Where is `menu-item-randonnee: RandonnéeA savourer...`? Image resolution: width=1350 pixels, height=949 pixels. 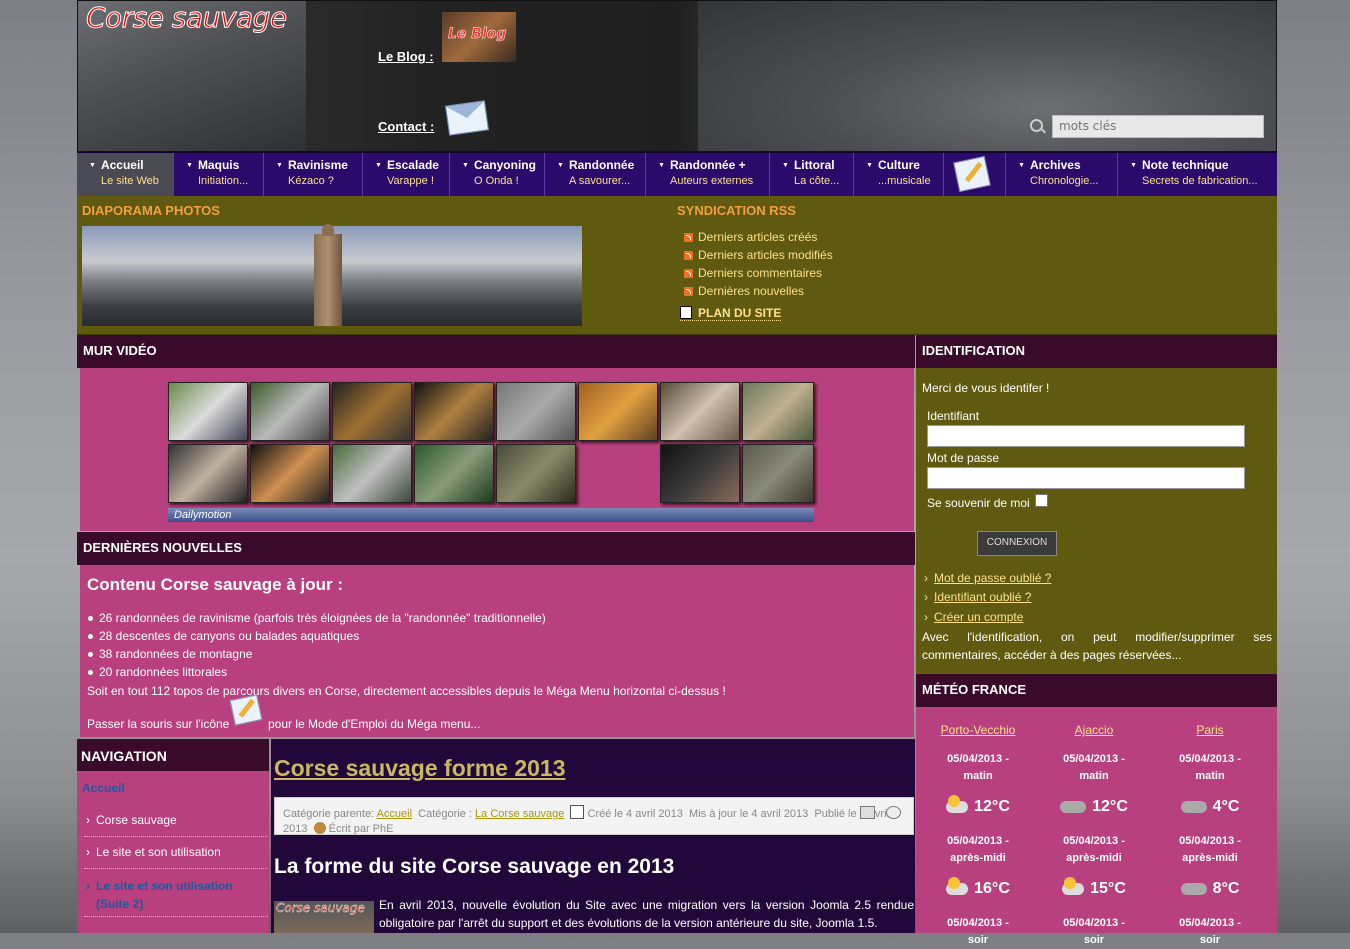 menu-item-randonnee: RandonnéeA savourer... is located at coordinates (595, 175).